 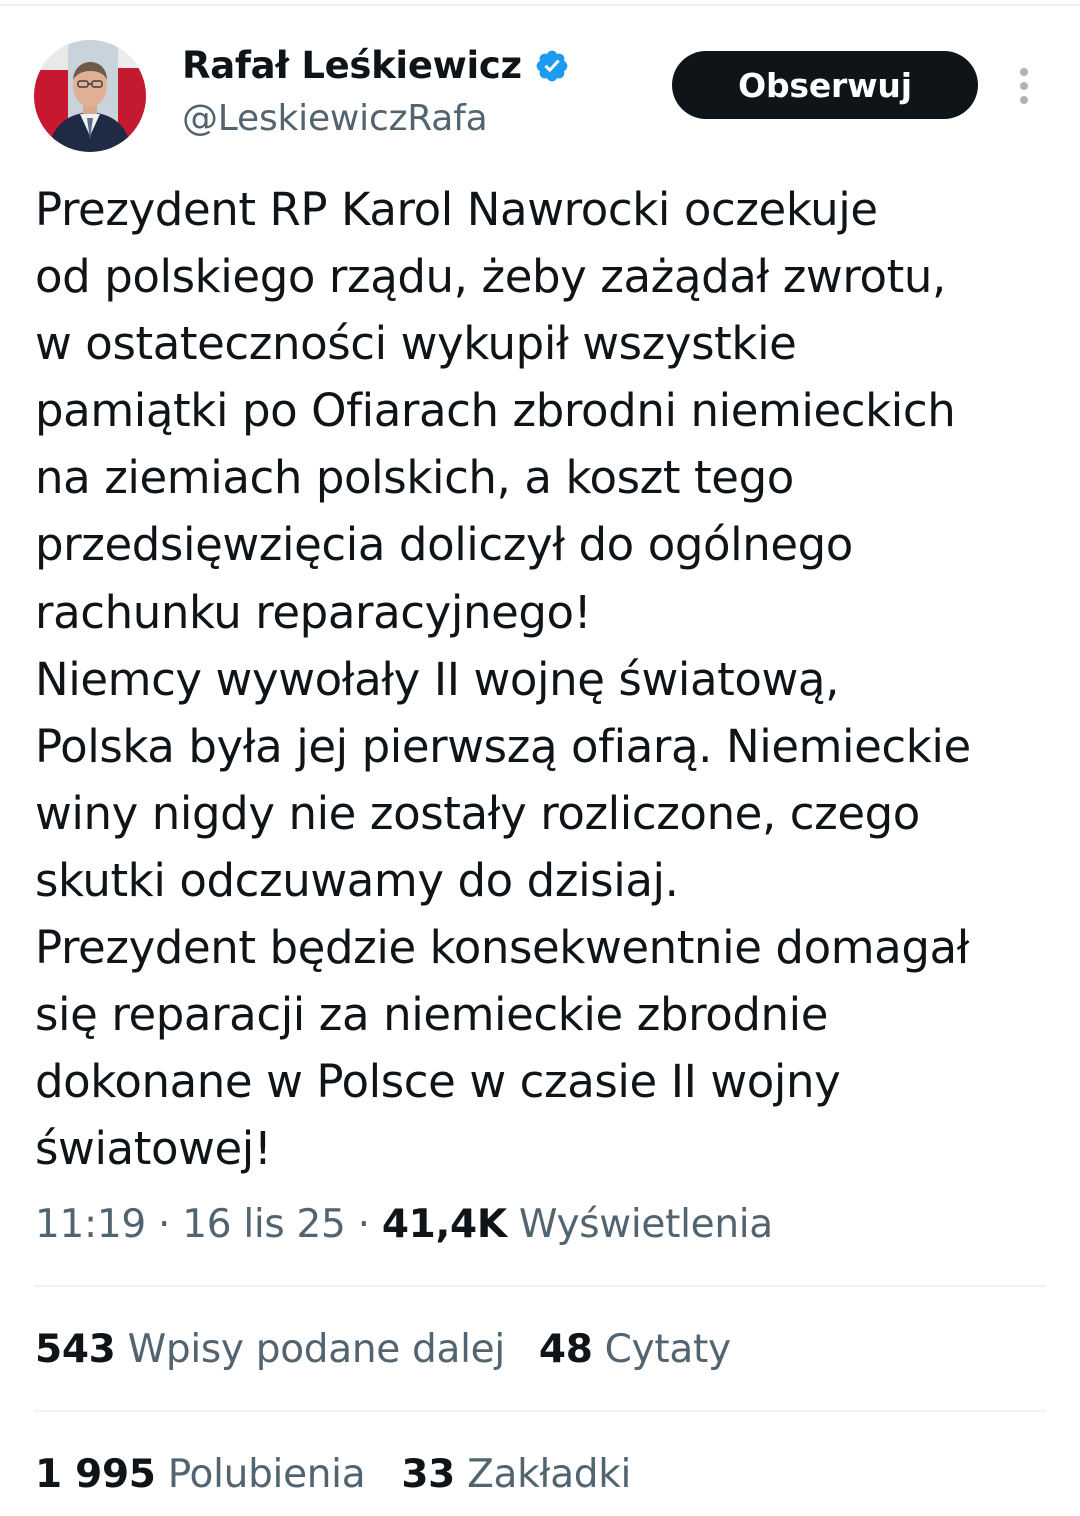 I want to click on reposts-count: 543, so click(x=75, y=1349).